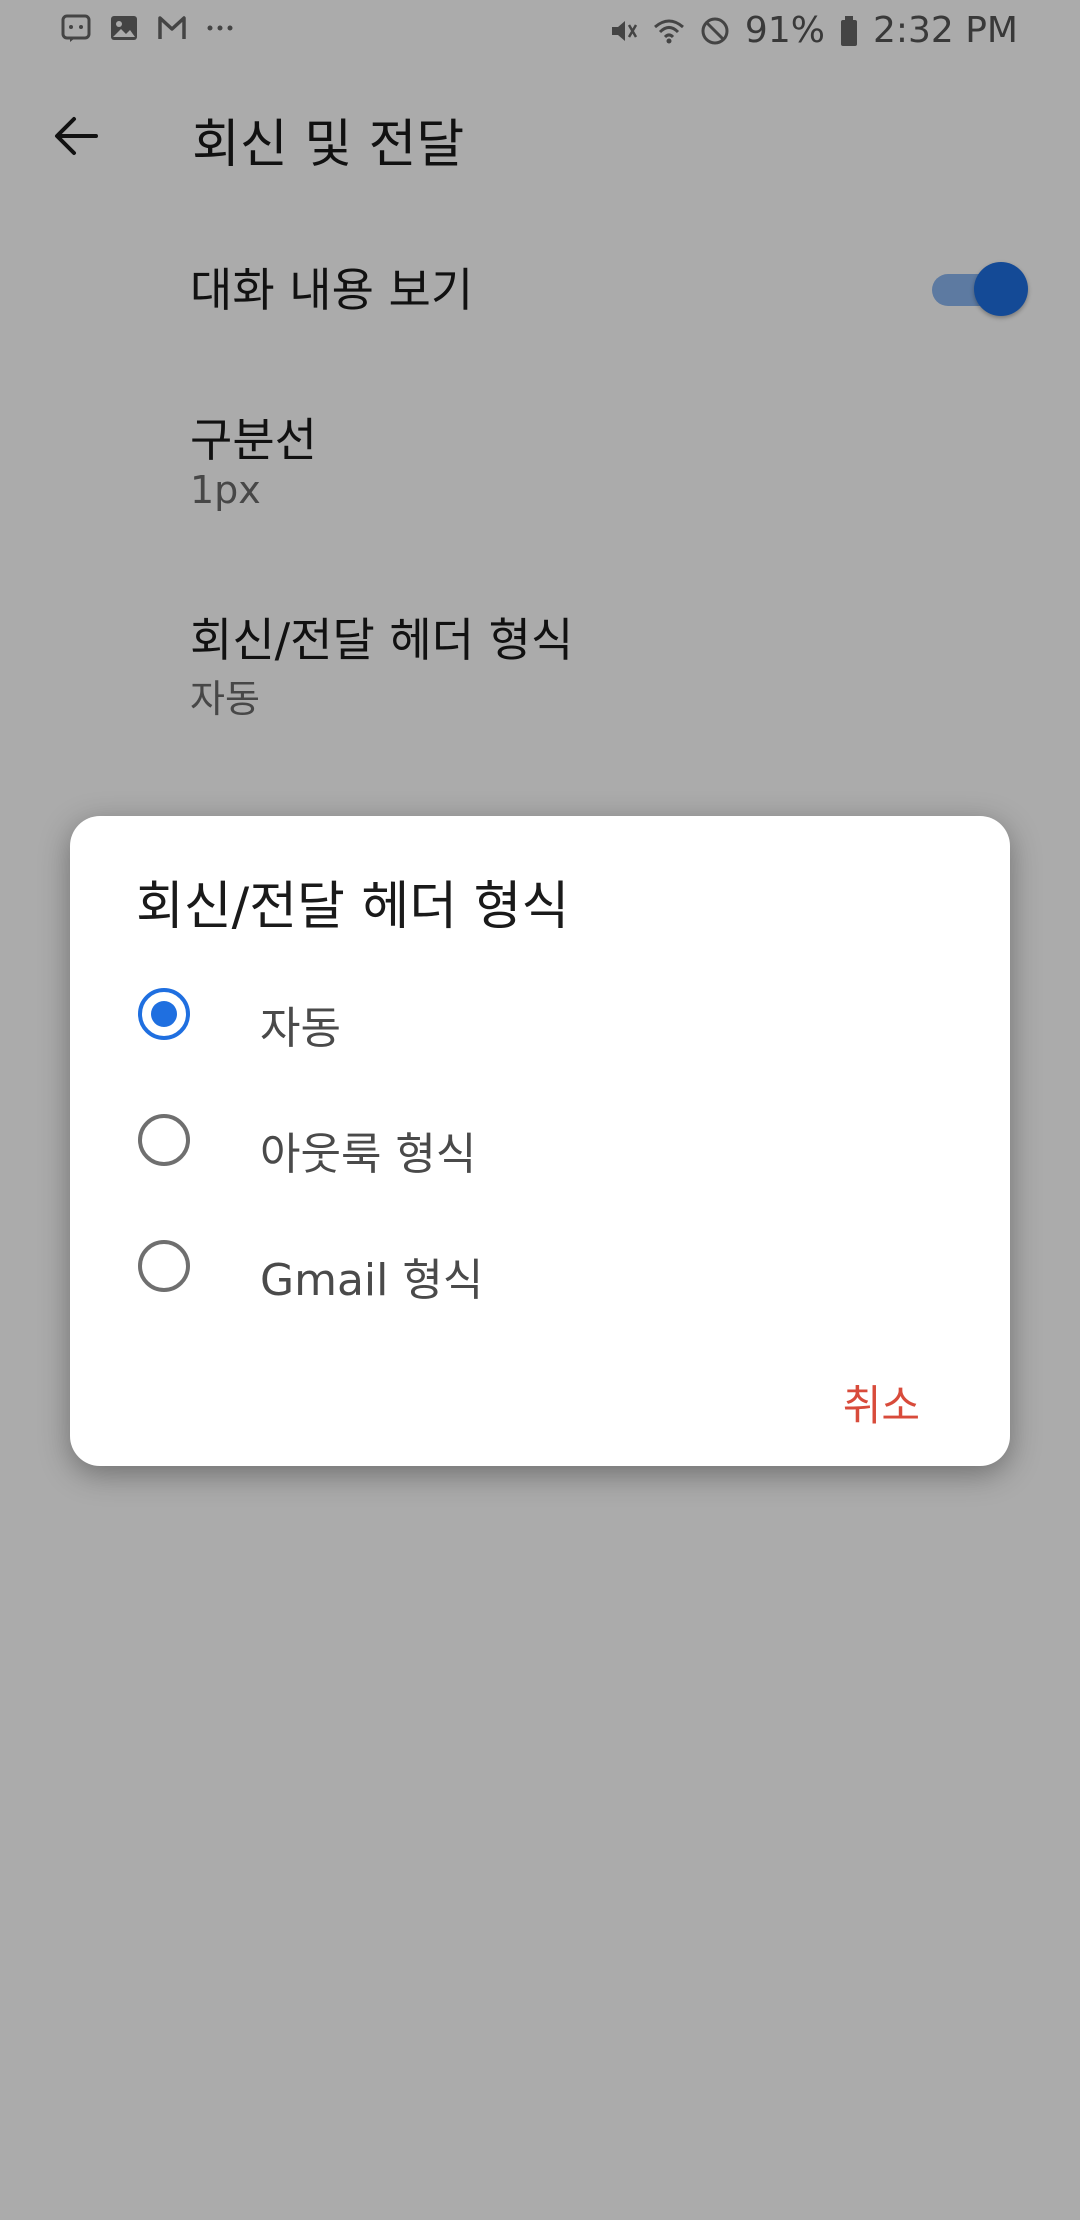 The width and height of the screenshot is (1080, 2220). I want to click on option-label: Gmail 형식, so click(372, 1280).